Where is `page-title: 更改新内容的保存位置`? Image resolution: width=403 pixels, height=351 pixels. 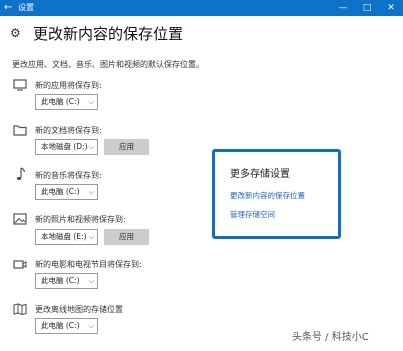 page-title: 更改新内容的保存位置 is located at coordinates (108, 34).